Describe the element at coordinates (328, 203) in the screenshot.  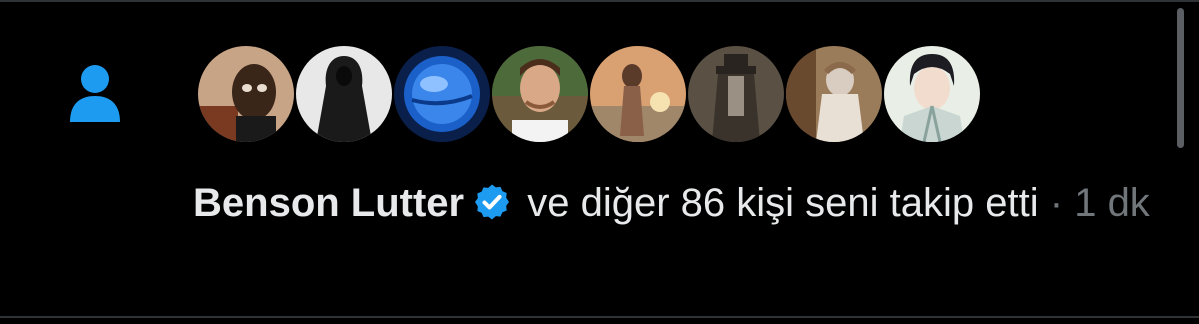
I see `user-name-link: Benson Lutter` at that location.